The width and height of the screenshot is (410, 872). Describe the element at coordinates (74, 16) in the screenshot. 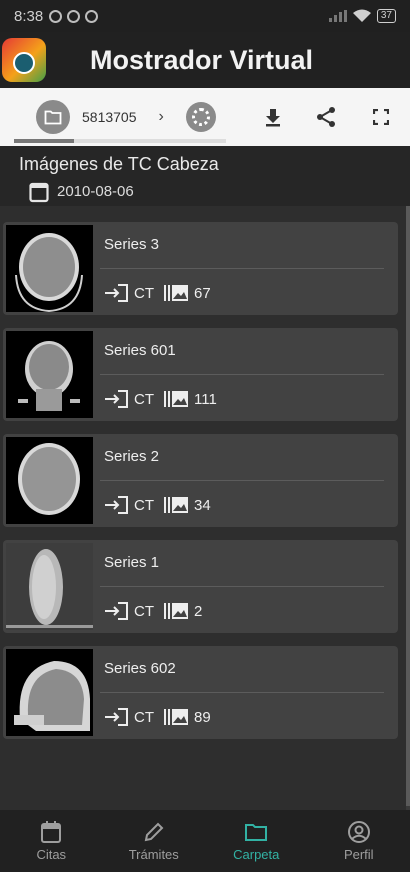

I see `check-icon` at that location.